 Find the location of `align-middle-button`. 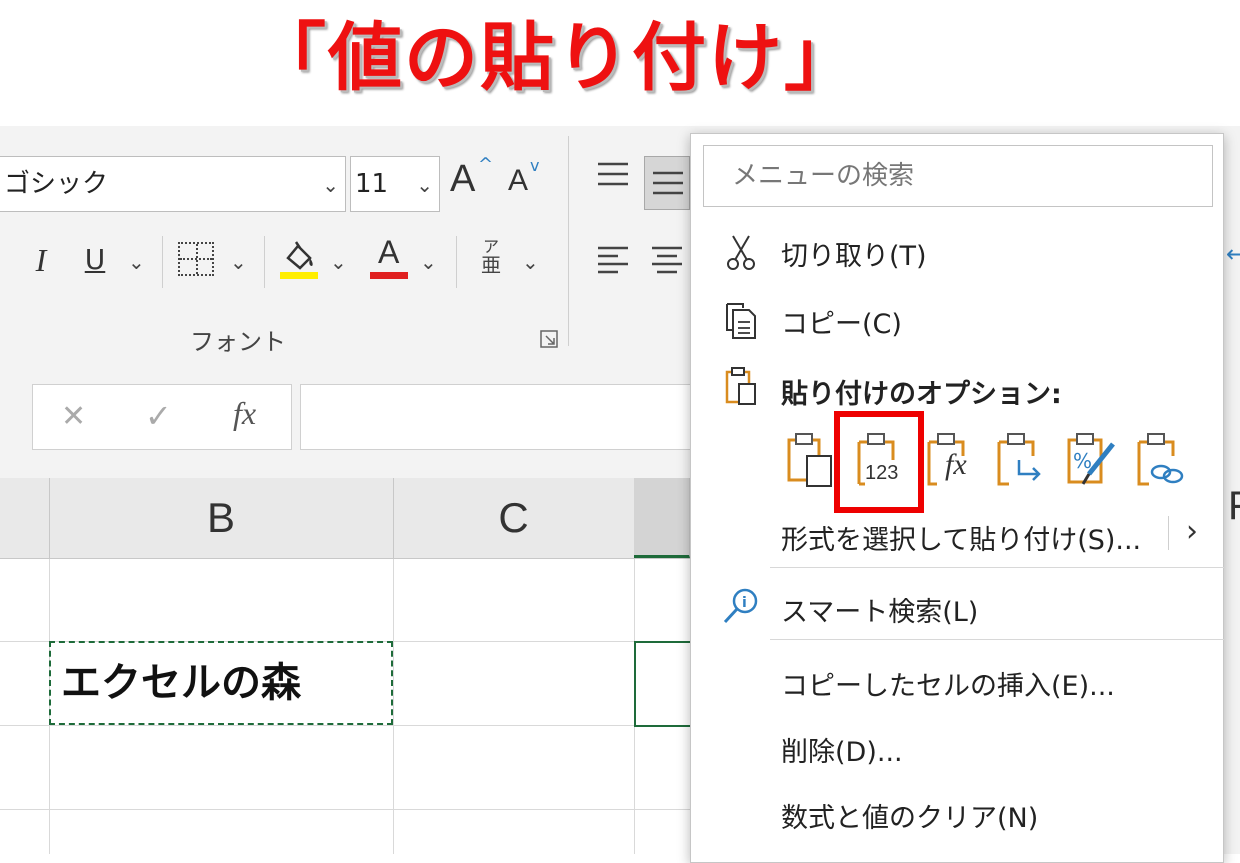

align-middle-button is located at coordinates (667, 183).